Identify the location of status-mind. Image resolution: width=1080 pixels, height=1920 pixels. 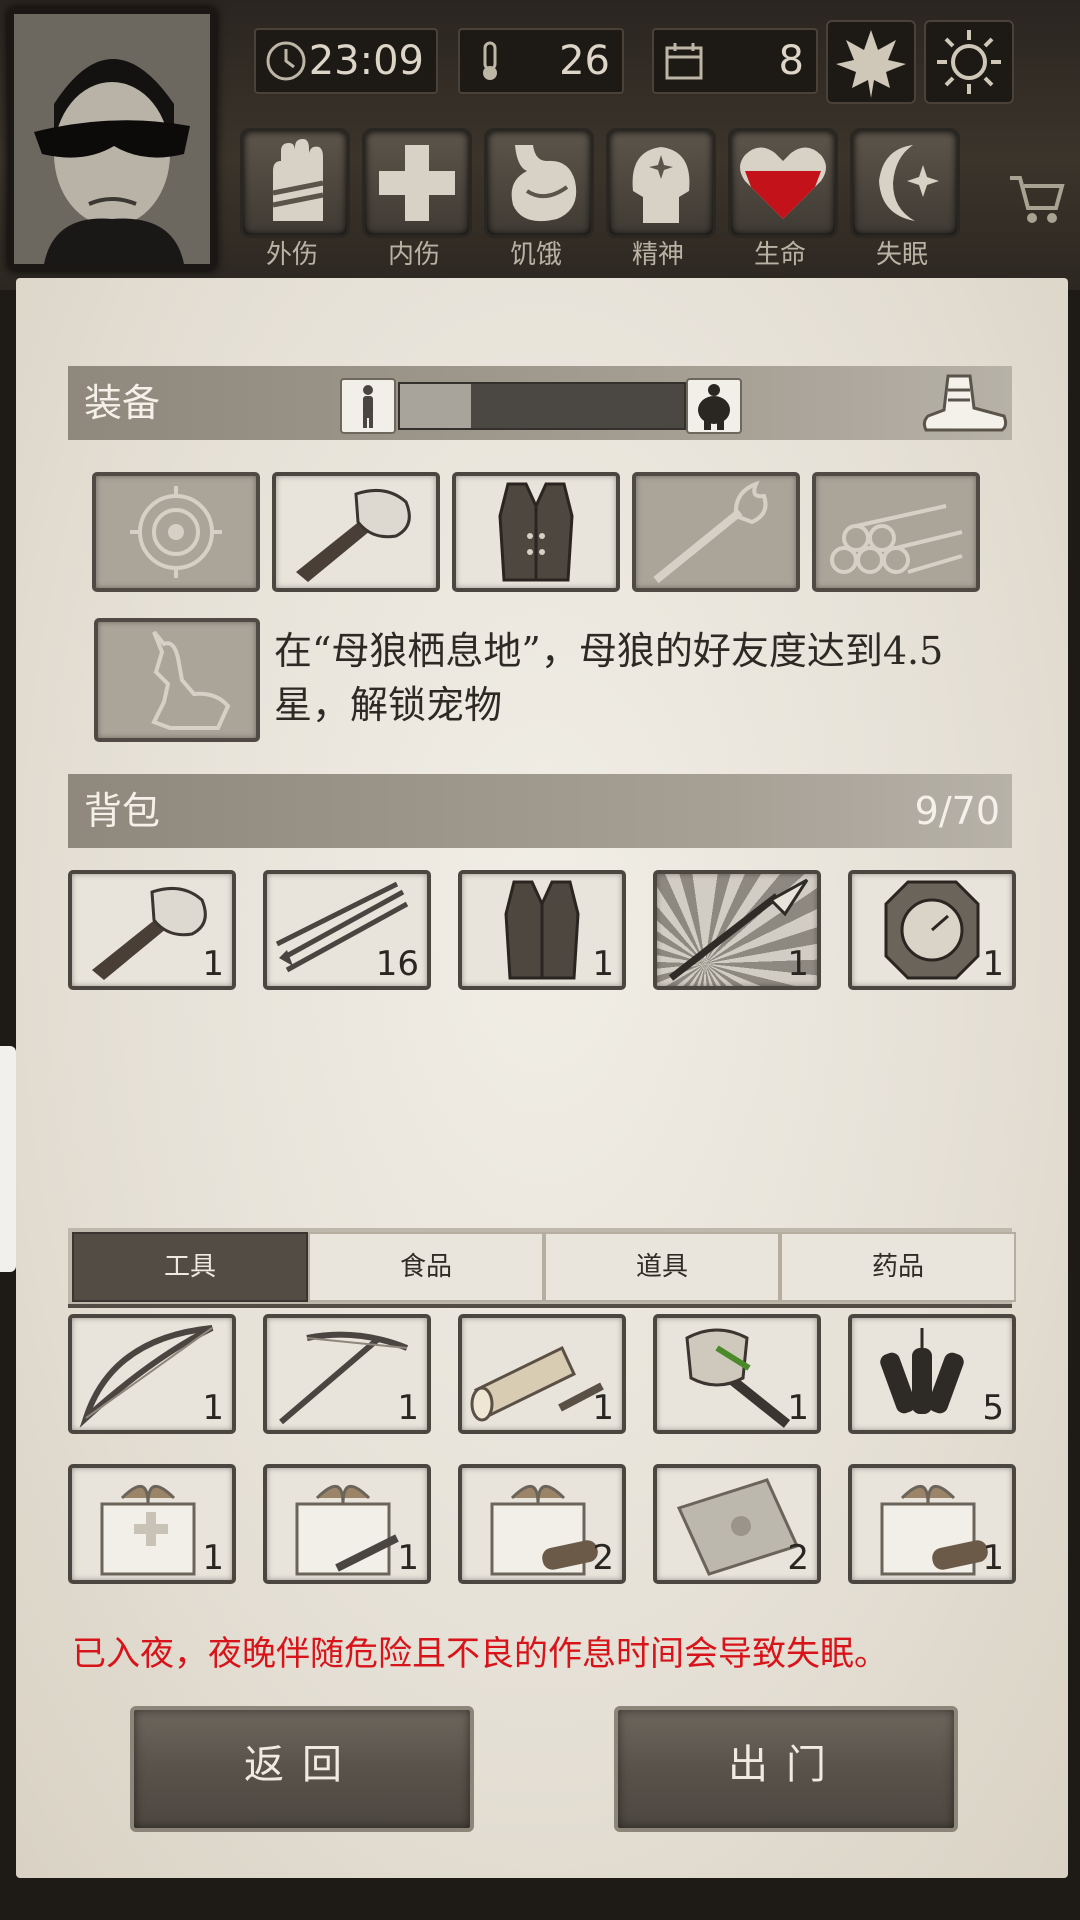
(661, 183).